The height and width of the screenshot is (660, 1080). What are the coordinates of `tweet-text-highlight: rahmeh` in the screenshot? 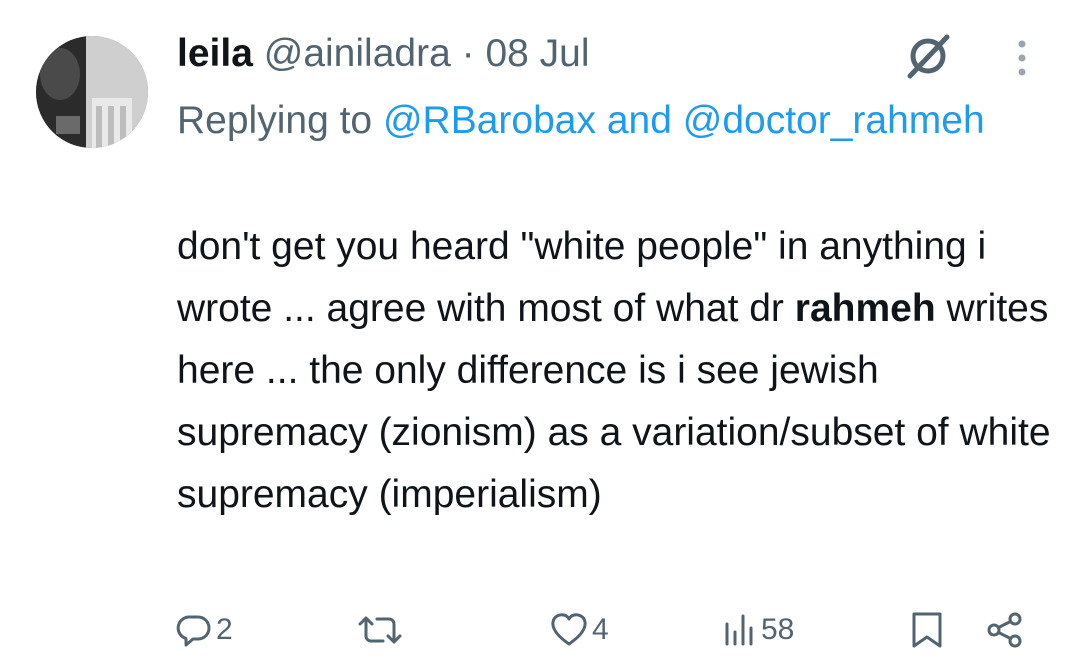 It's located at (865, 308).